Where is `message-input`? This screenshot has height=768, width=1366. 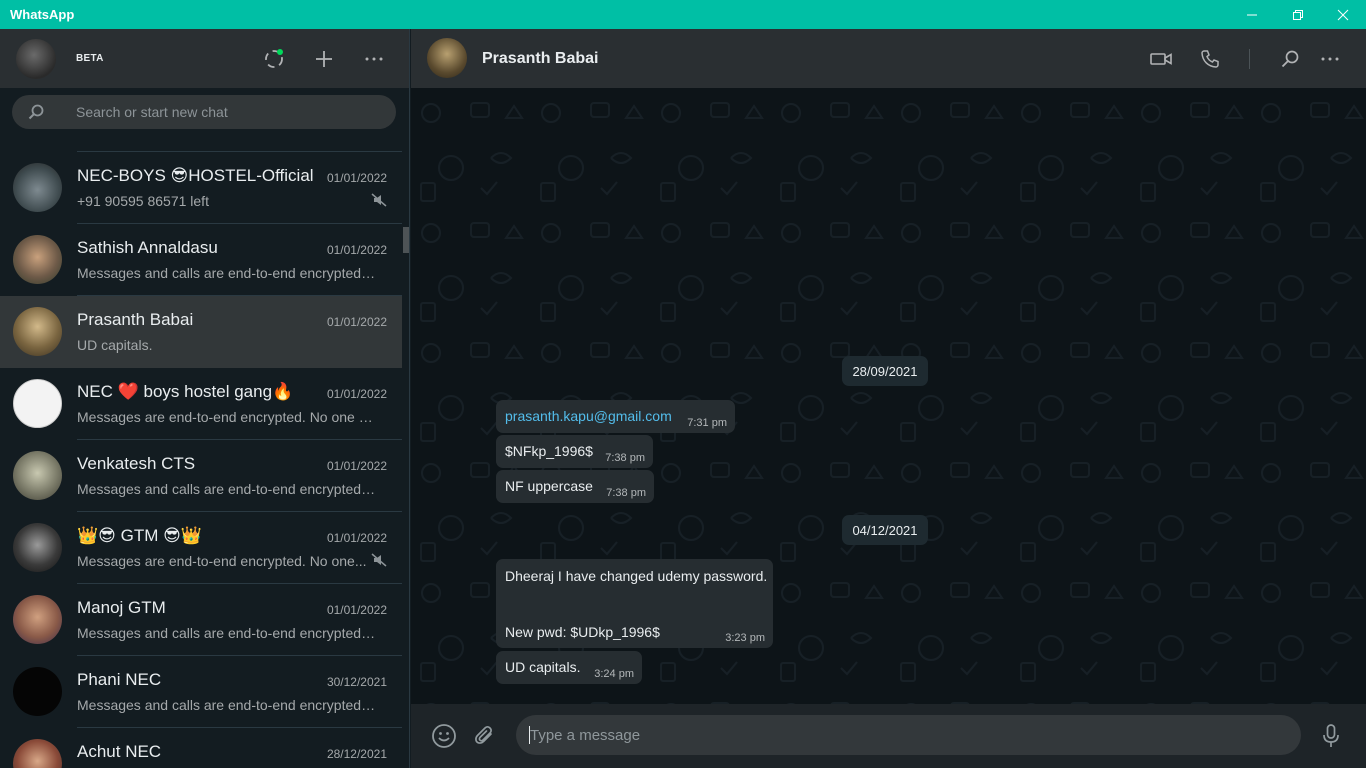 message-input is located at coordinates (910, 735).